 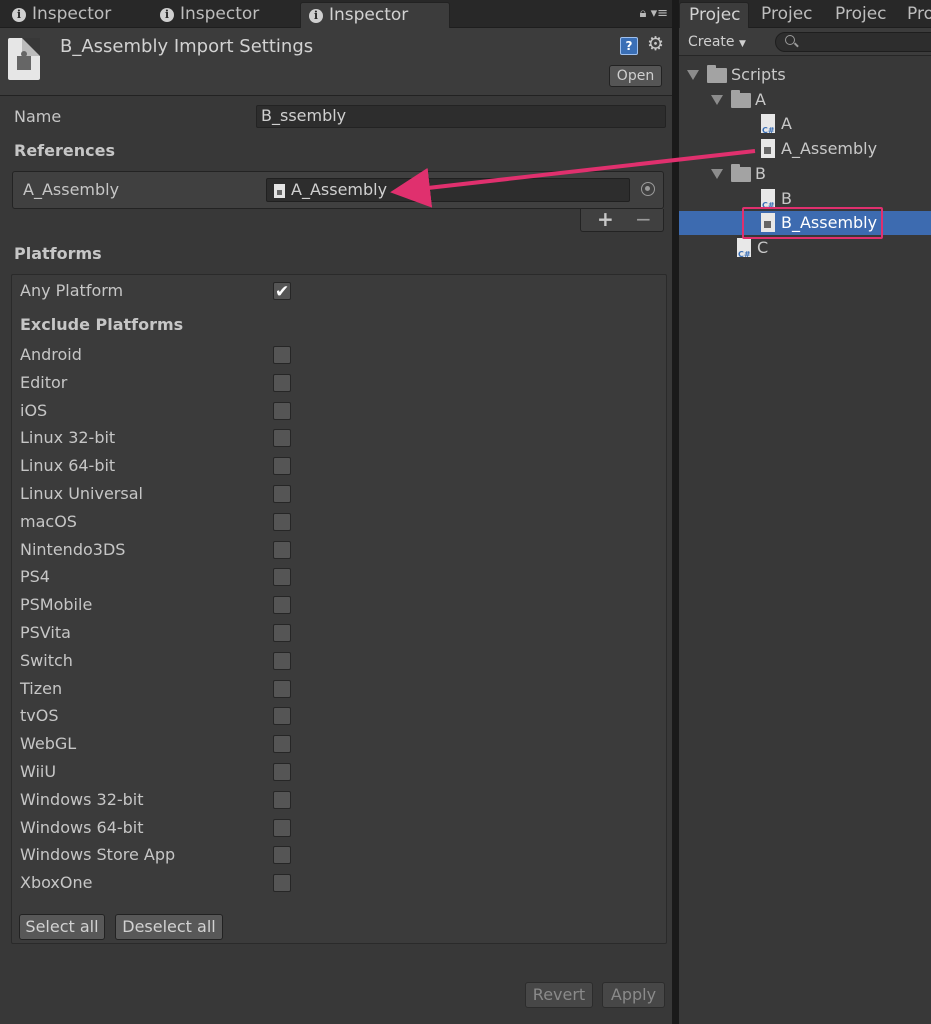 I want to click on references-heading: References, so click(x=64, y=150).